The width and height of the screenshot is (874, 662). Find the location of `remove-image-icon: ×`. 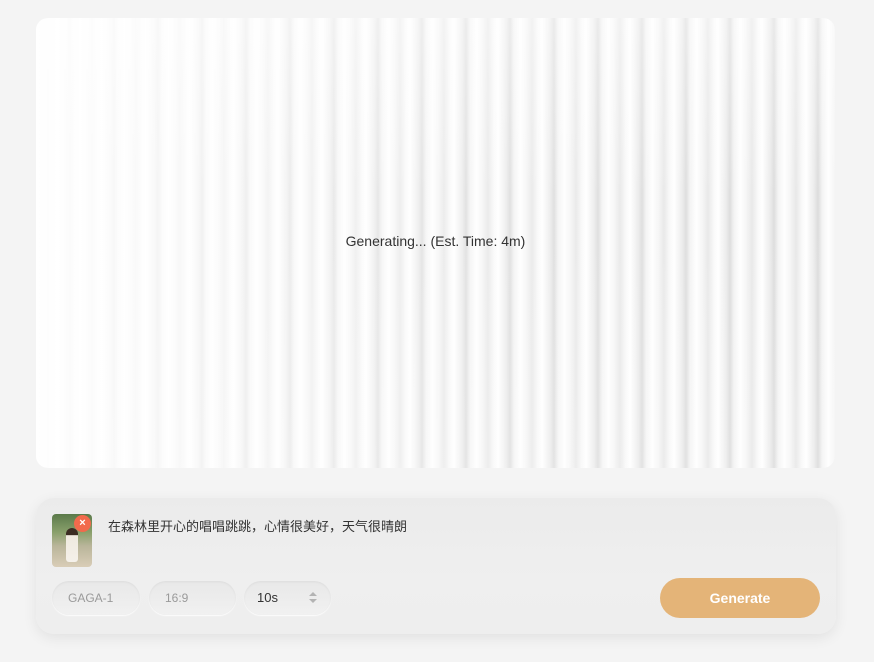

remove-image-icon: × is located at coordinates (82, 523).